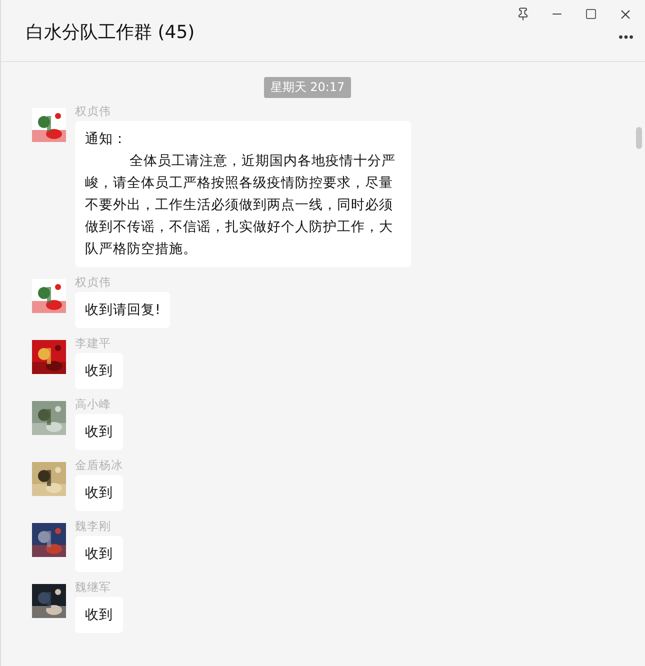 Image resolution: width=645 pixels, height=666 pixels. I want to click on sender-name: 李建平, so click(93, 344).